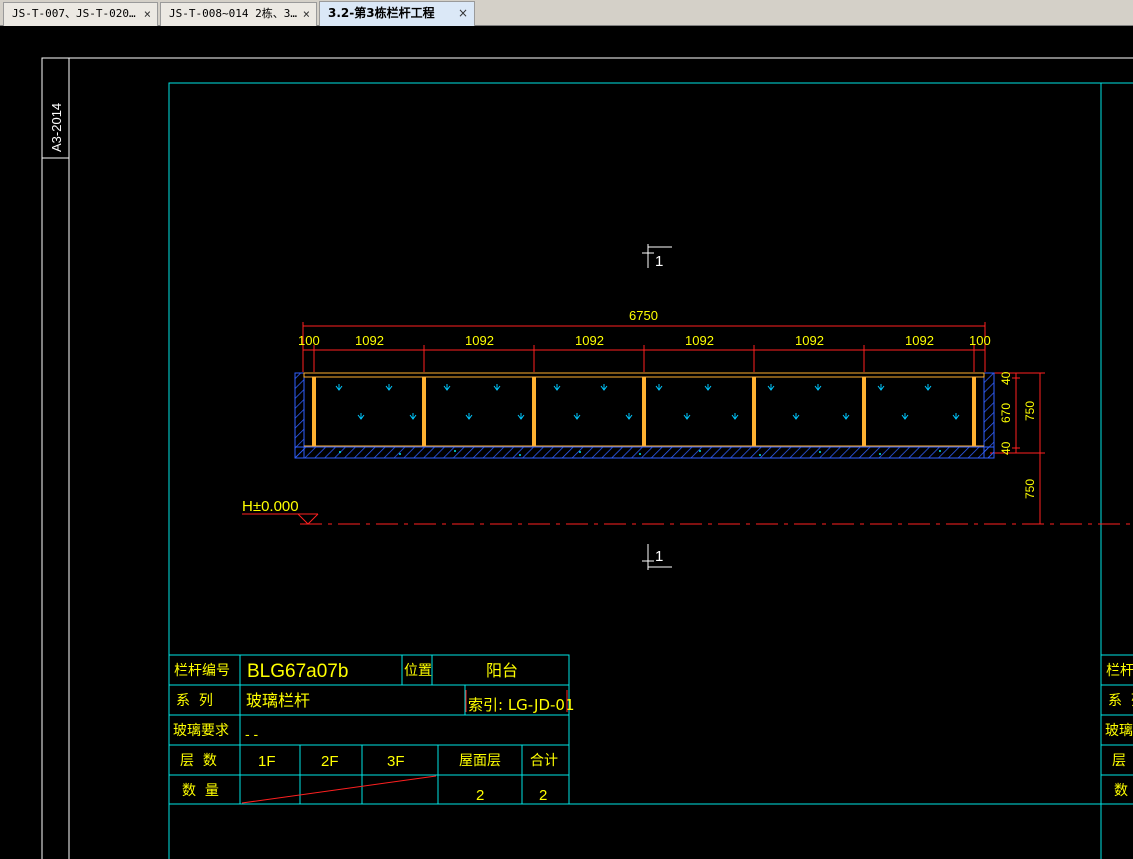  Describe the element at coordinates (644, 375) in the screenshot. I see `handrail` at that location.